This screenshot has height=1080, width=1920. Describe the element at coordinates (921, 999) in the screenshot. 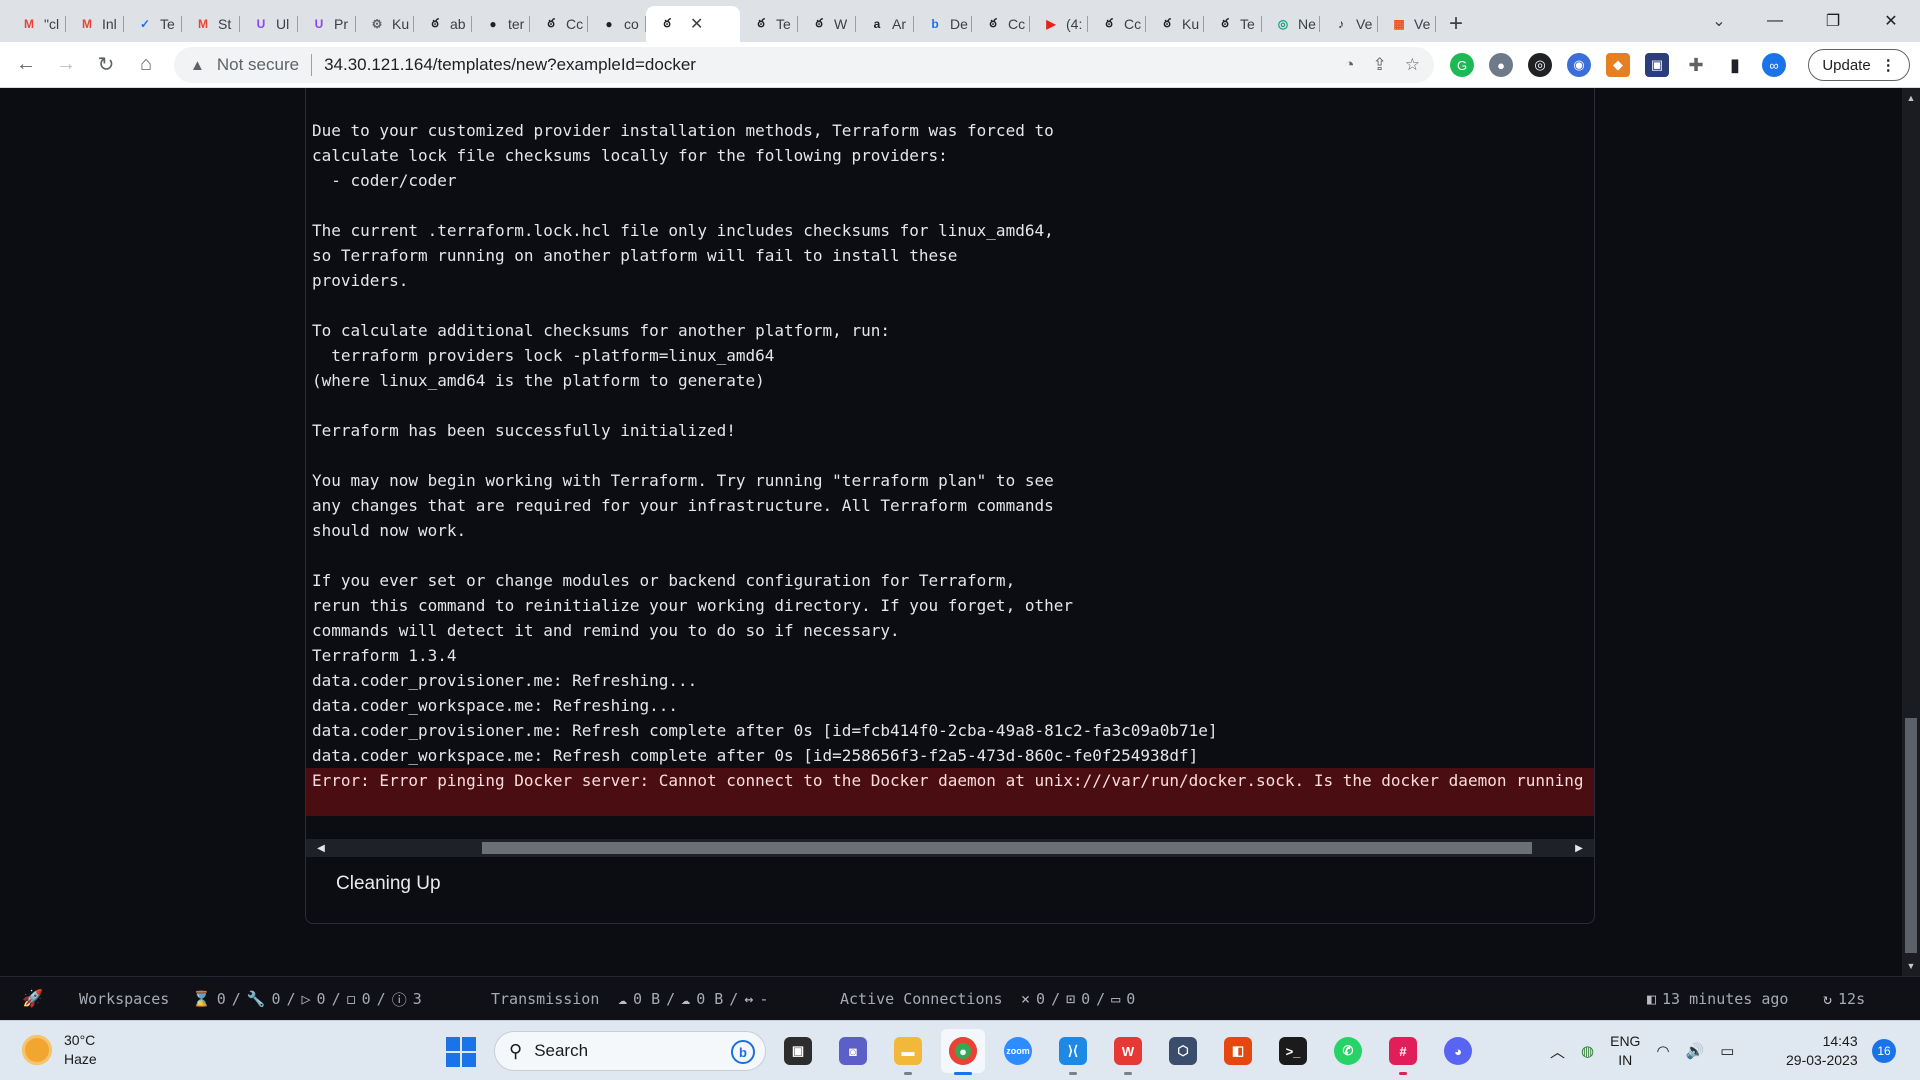

I see `connections-label: Active Connections` at that location.